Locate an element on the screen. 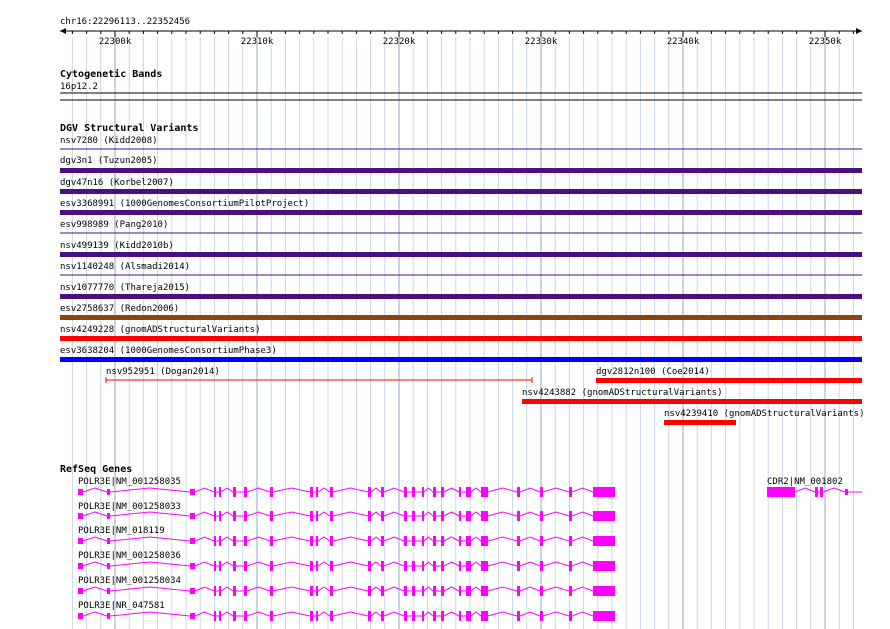 The image size is (890, 629). ruler-tick-label: 22340k is located at coordinates (683, 42).